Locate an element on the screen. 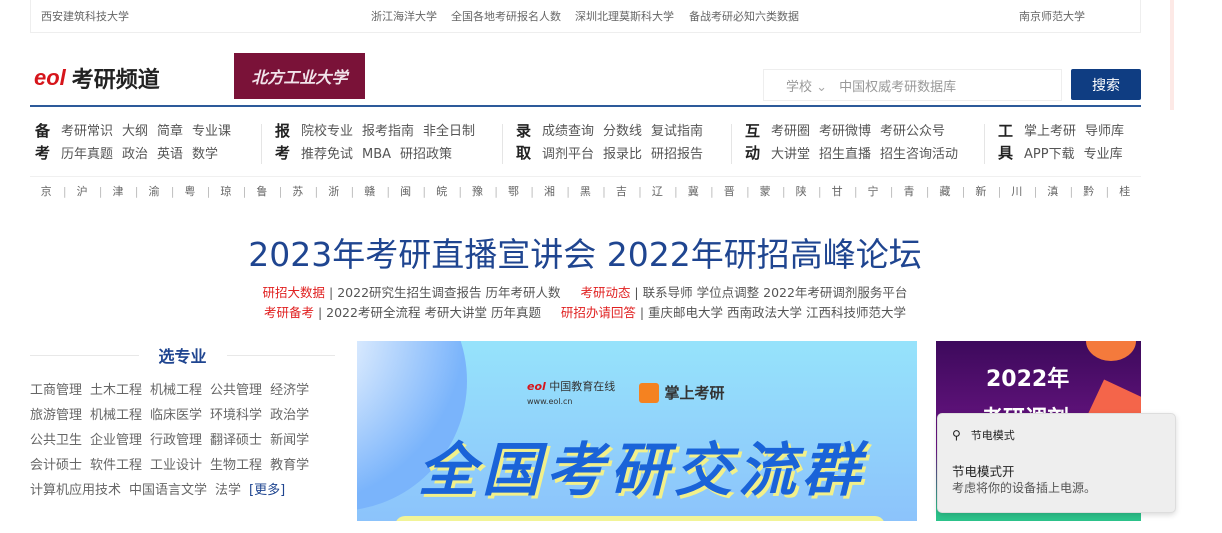  nav-link: 大讲堂 is located at coordinates (790, 154).